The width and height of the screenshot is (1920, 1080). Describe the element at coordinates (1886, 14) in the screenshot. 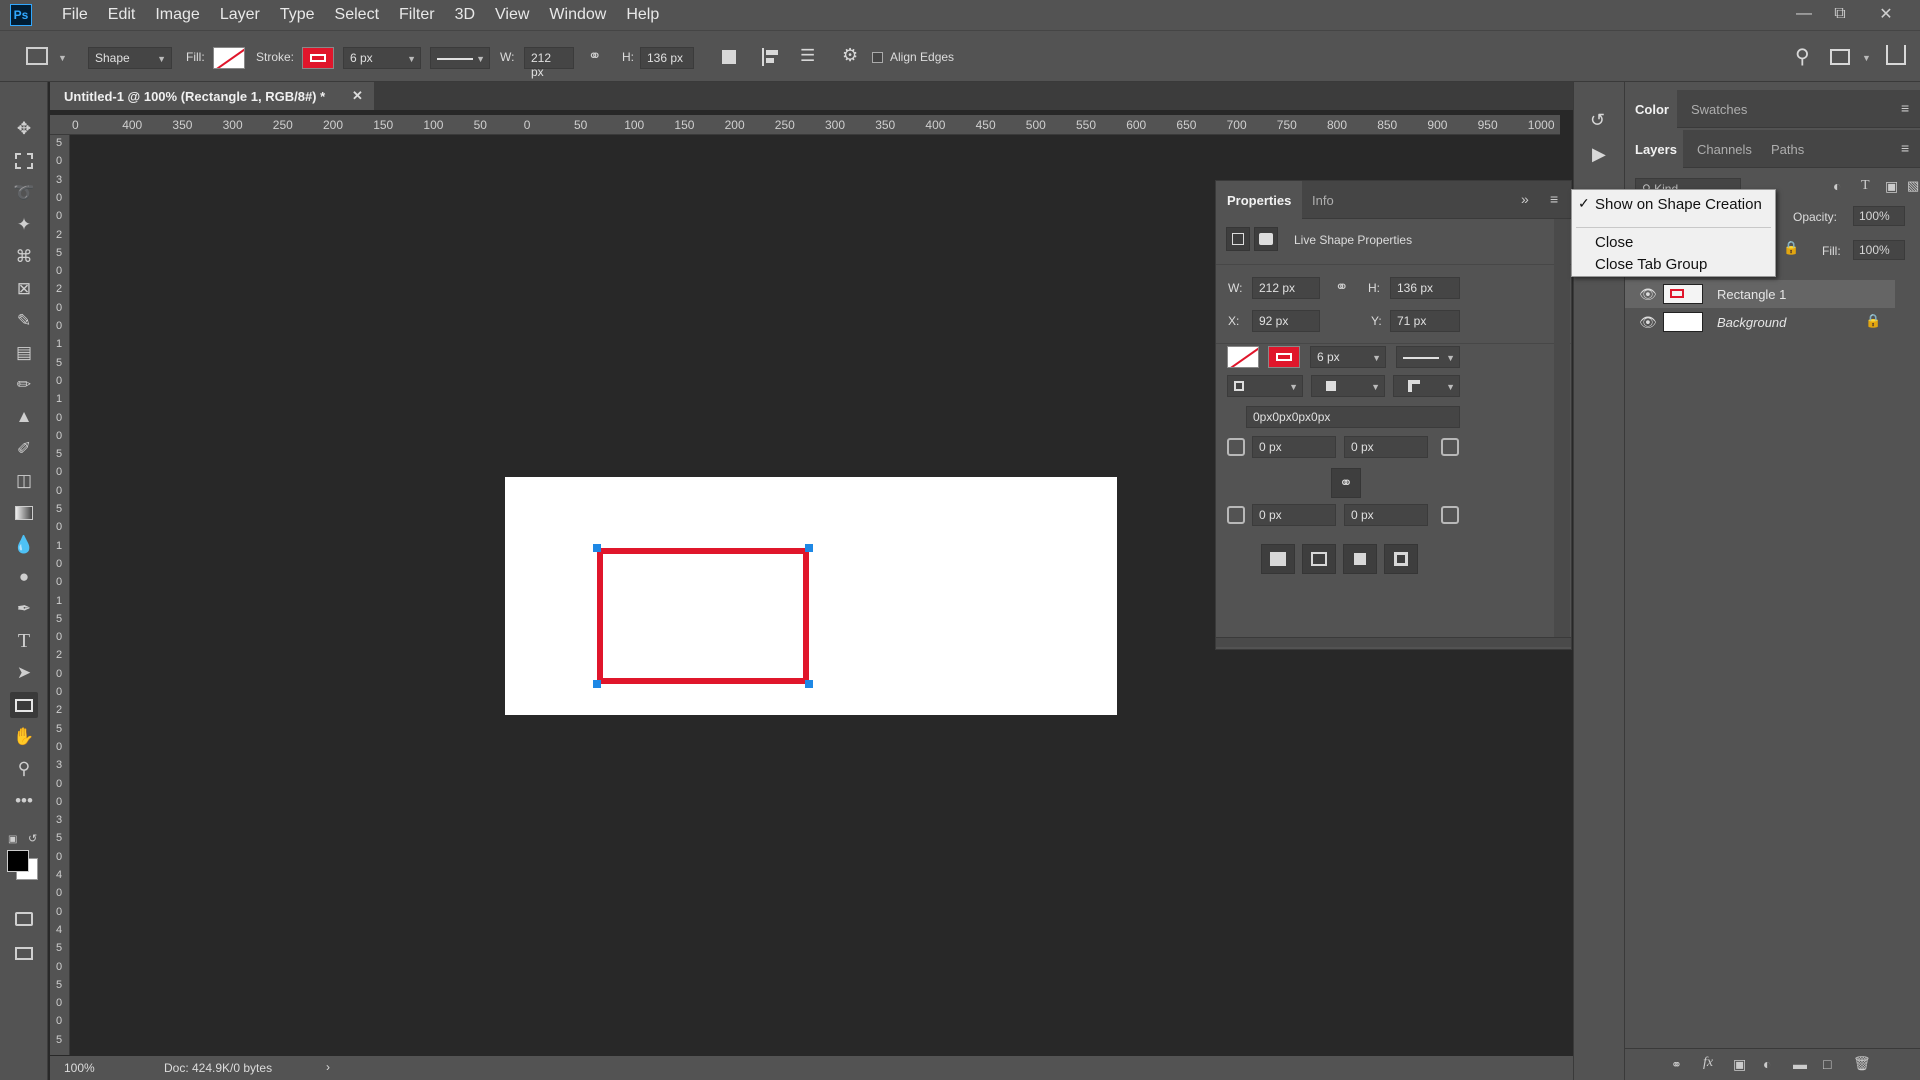

I see `close-window-icon: ✕` at that location.